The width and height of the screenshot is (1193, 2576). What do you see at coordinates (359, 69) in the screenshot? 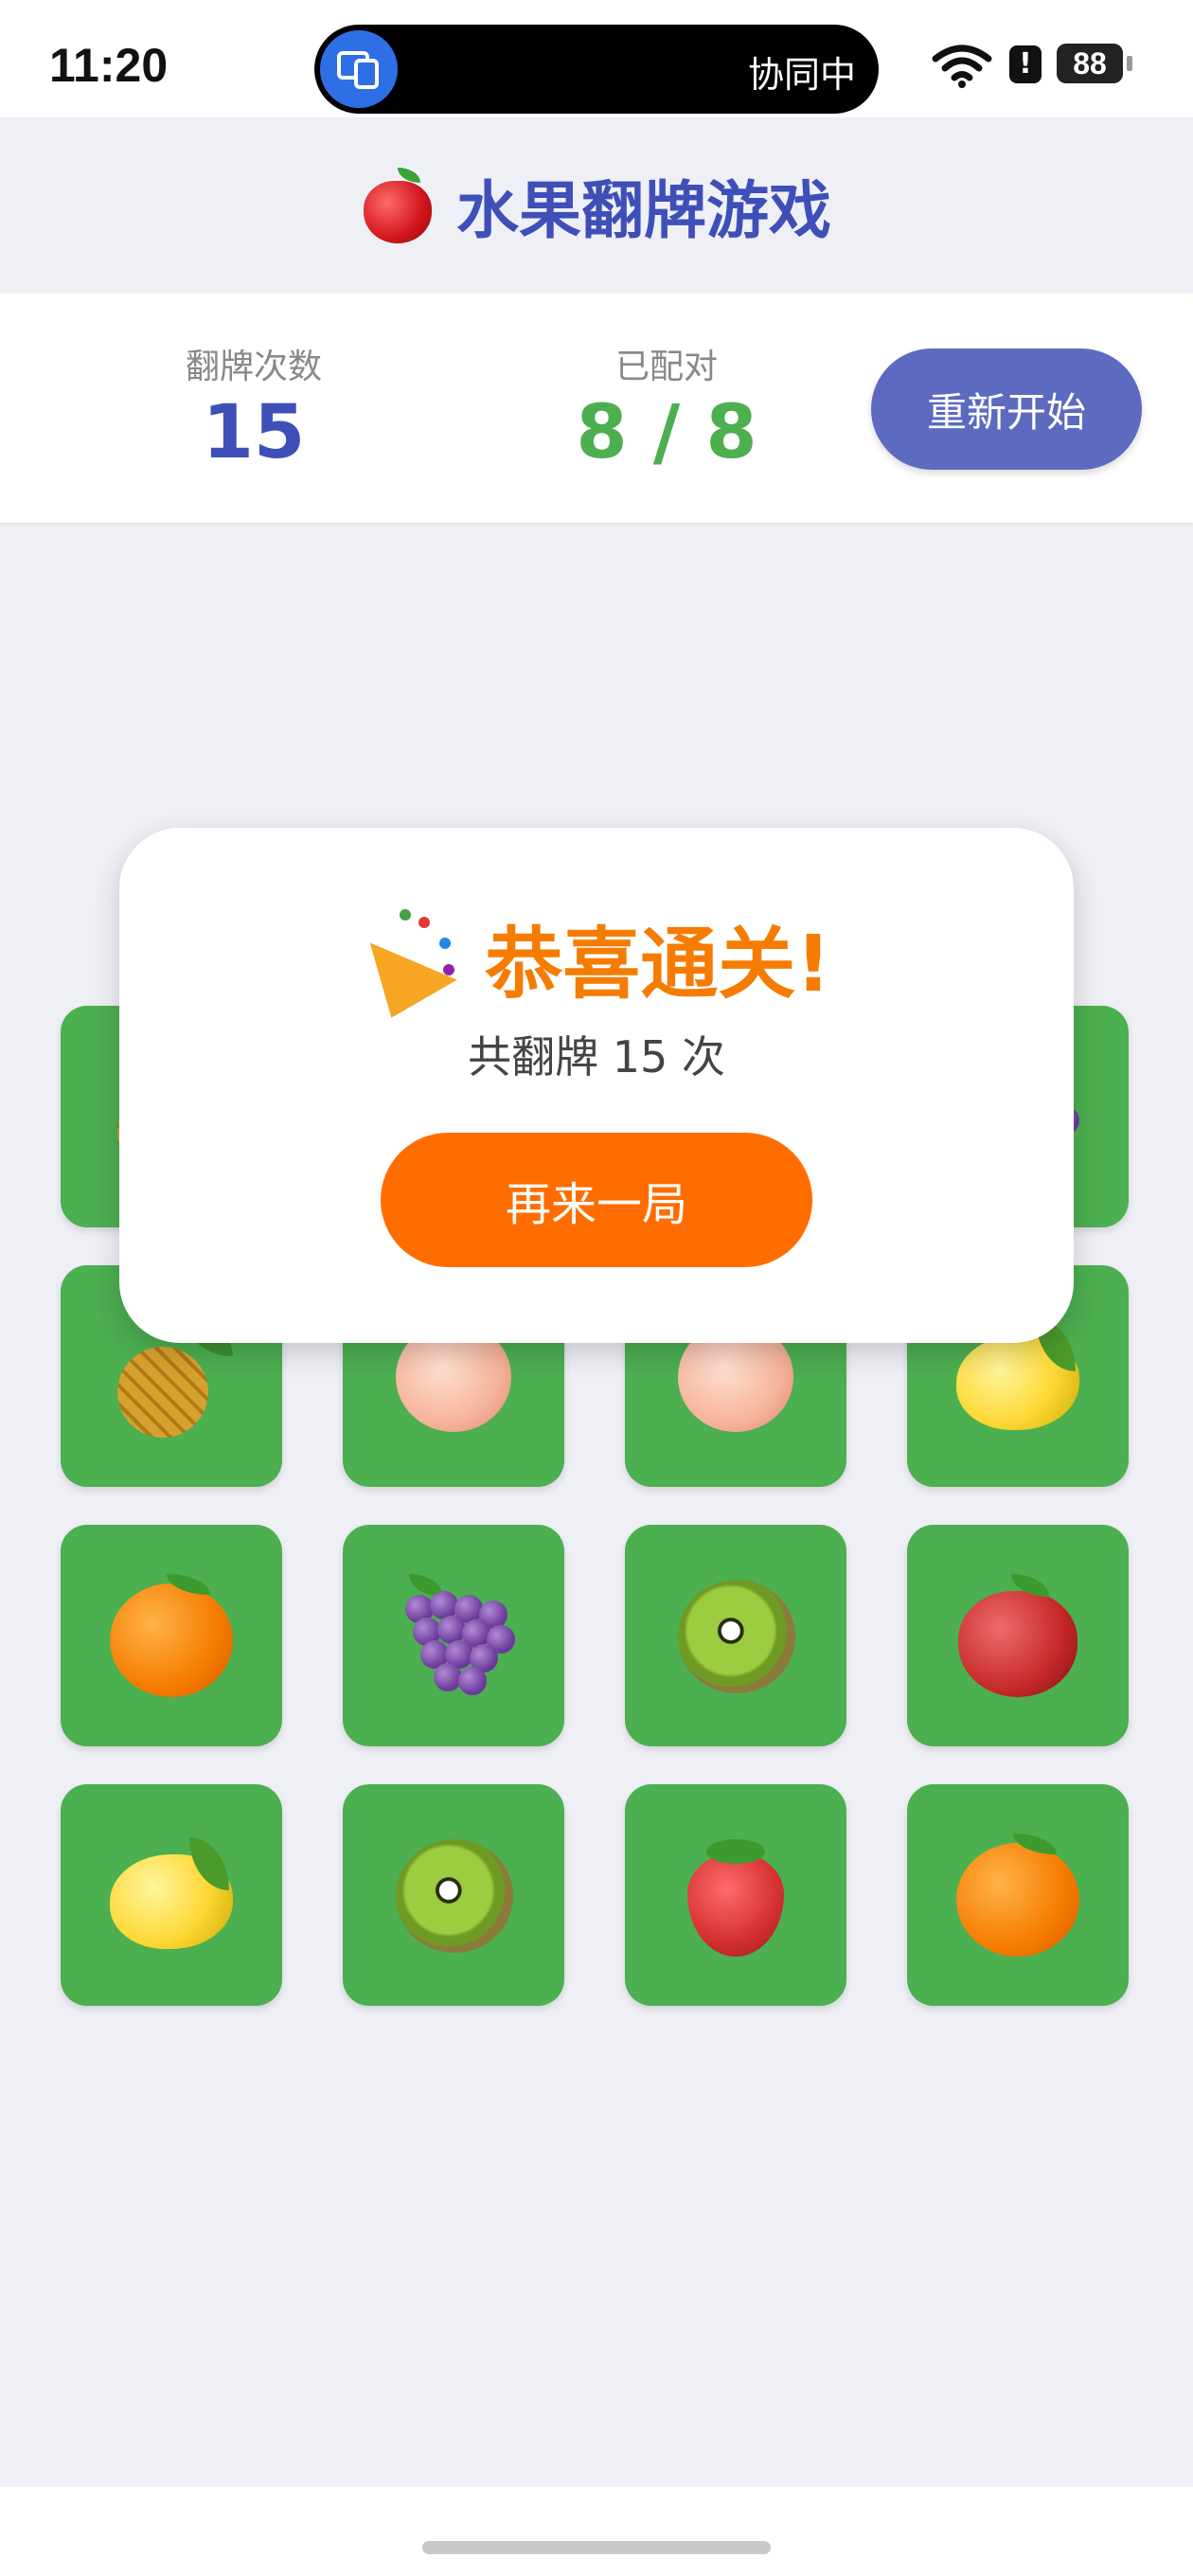
I see `screen-share-icon` at bounding box center [359, 69].